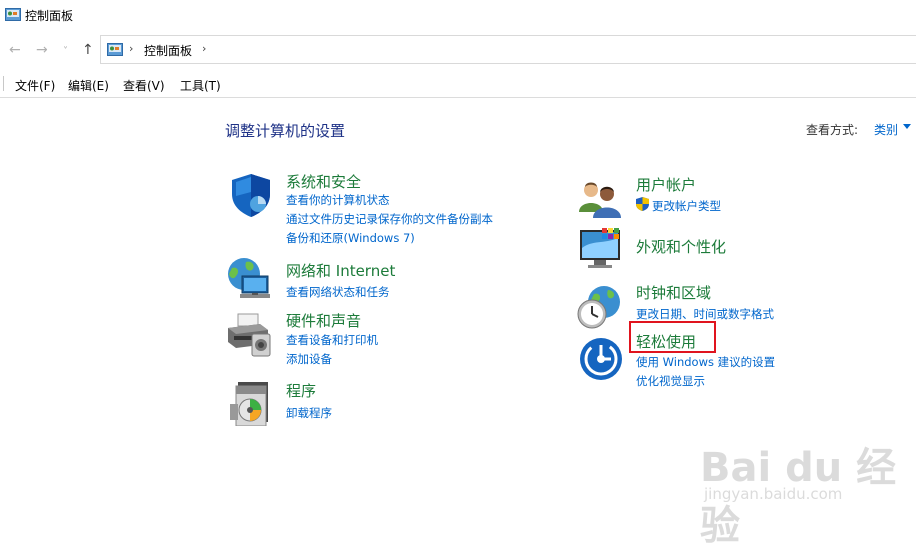 The image size is (916, 551). Describe the element at coordinates (907, 126) in the screenshot. I see `dropdown-arrow-icon` at that location.